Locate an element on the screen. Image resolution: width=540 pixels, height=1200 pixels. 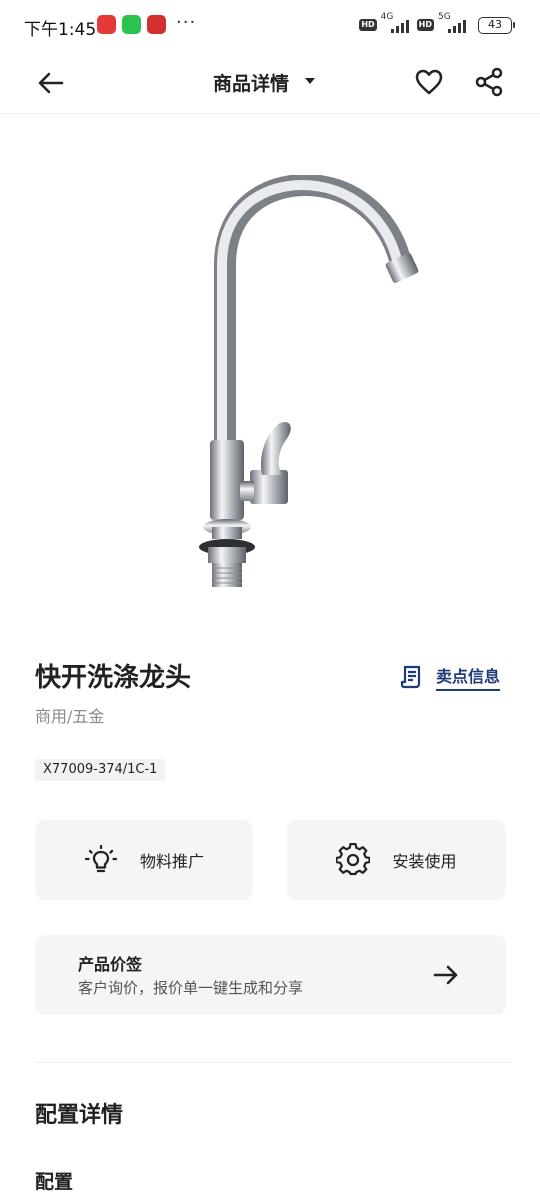
product-title: 快开洗涤龙头 is located at coordinates (113, 678).